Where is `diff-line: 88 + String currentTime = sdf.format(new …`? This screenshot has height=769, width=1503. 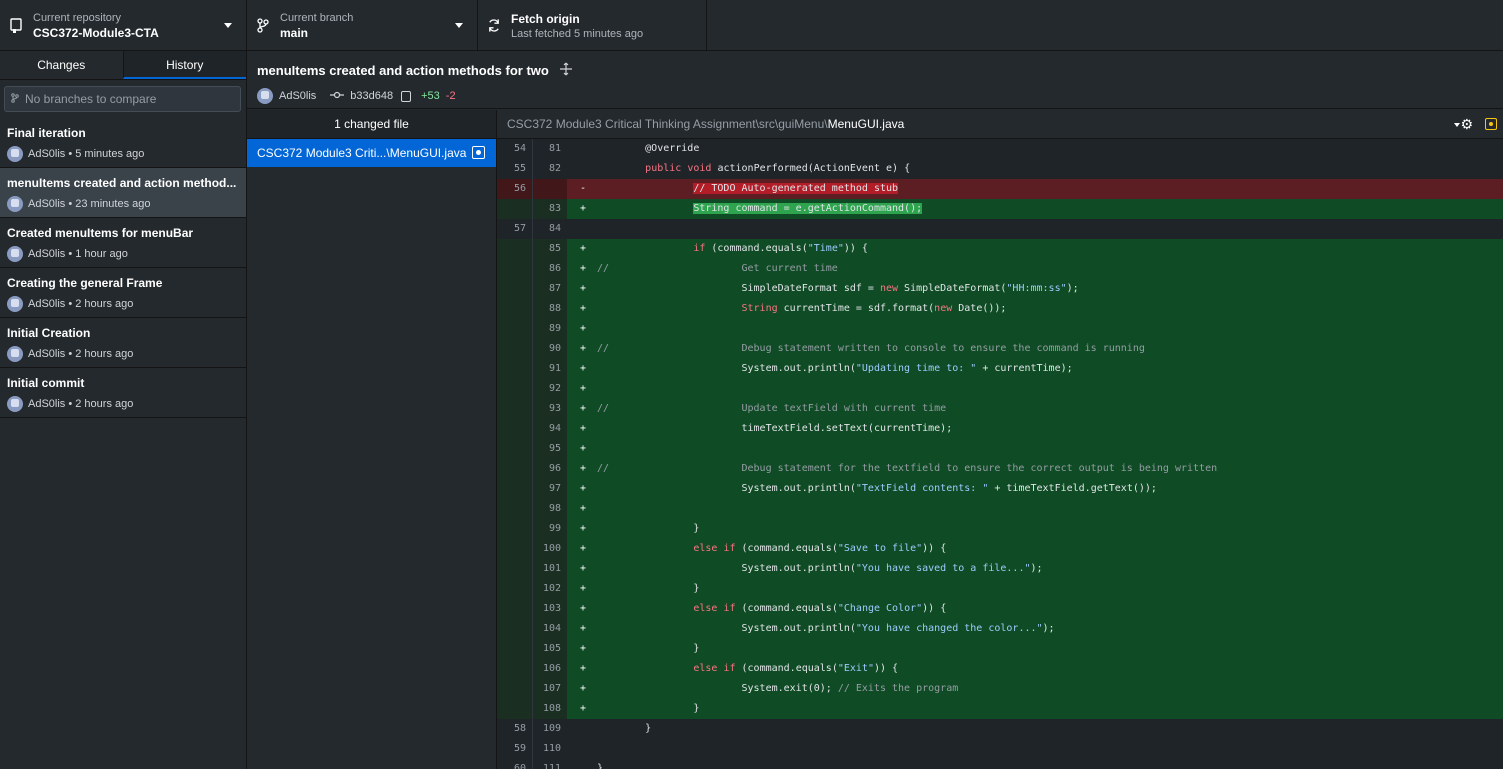
diff-line: 88 + String currentTime = sdf.format(new … is located at coordinates (1000, 309).